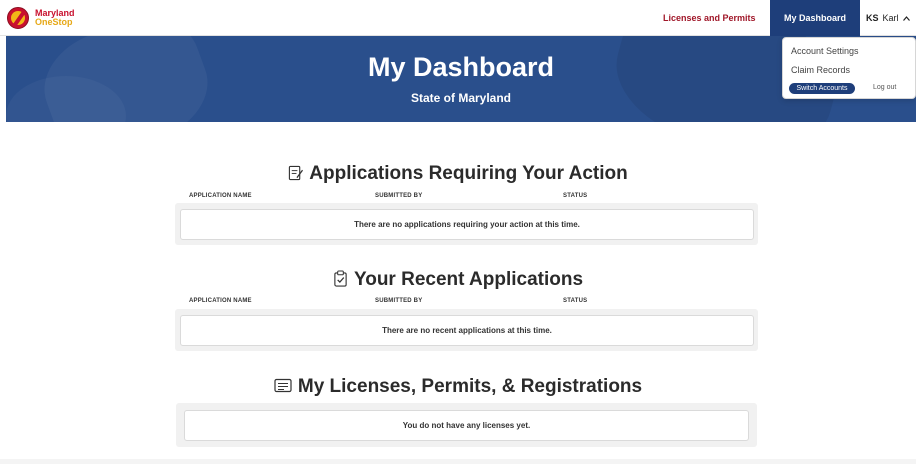 The image size is (916, 464). What do you see at coordinates (296, 174) in the screenshot?
I see `edit-document-icon` at bounding box center [296, 174].